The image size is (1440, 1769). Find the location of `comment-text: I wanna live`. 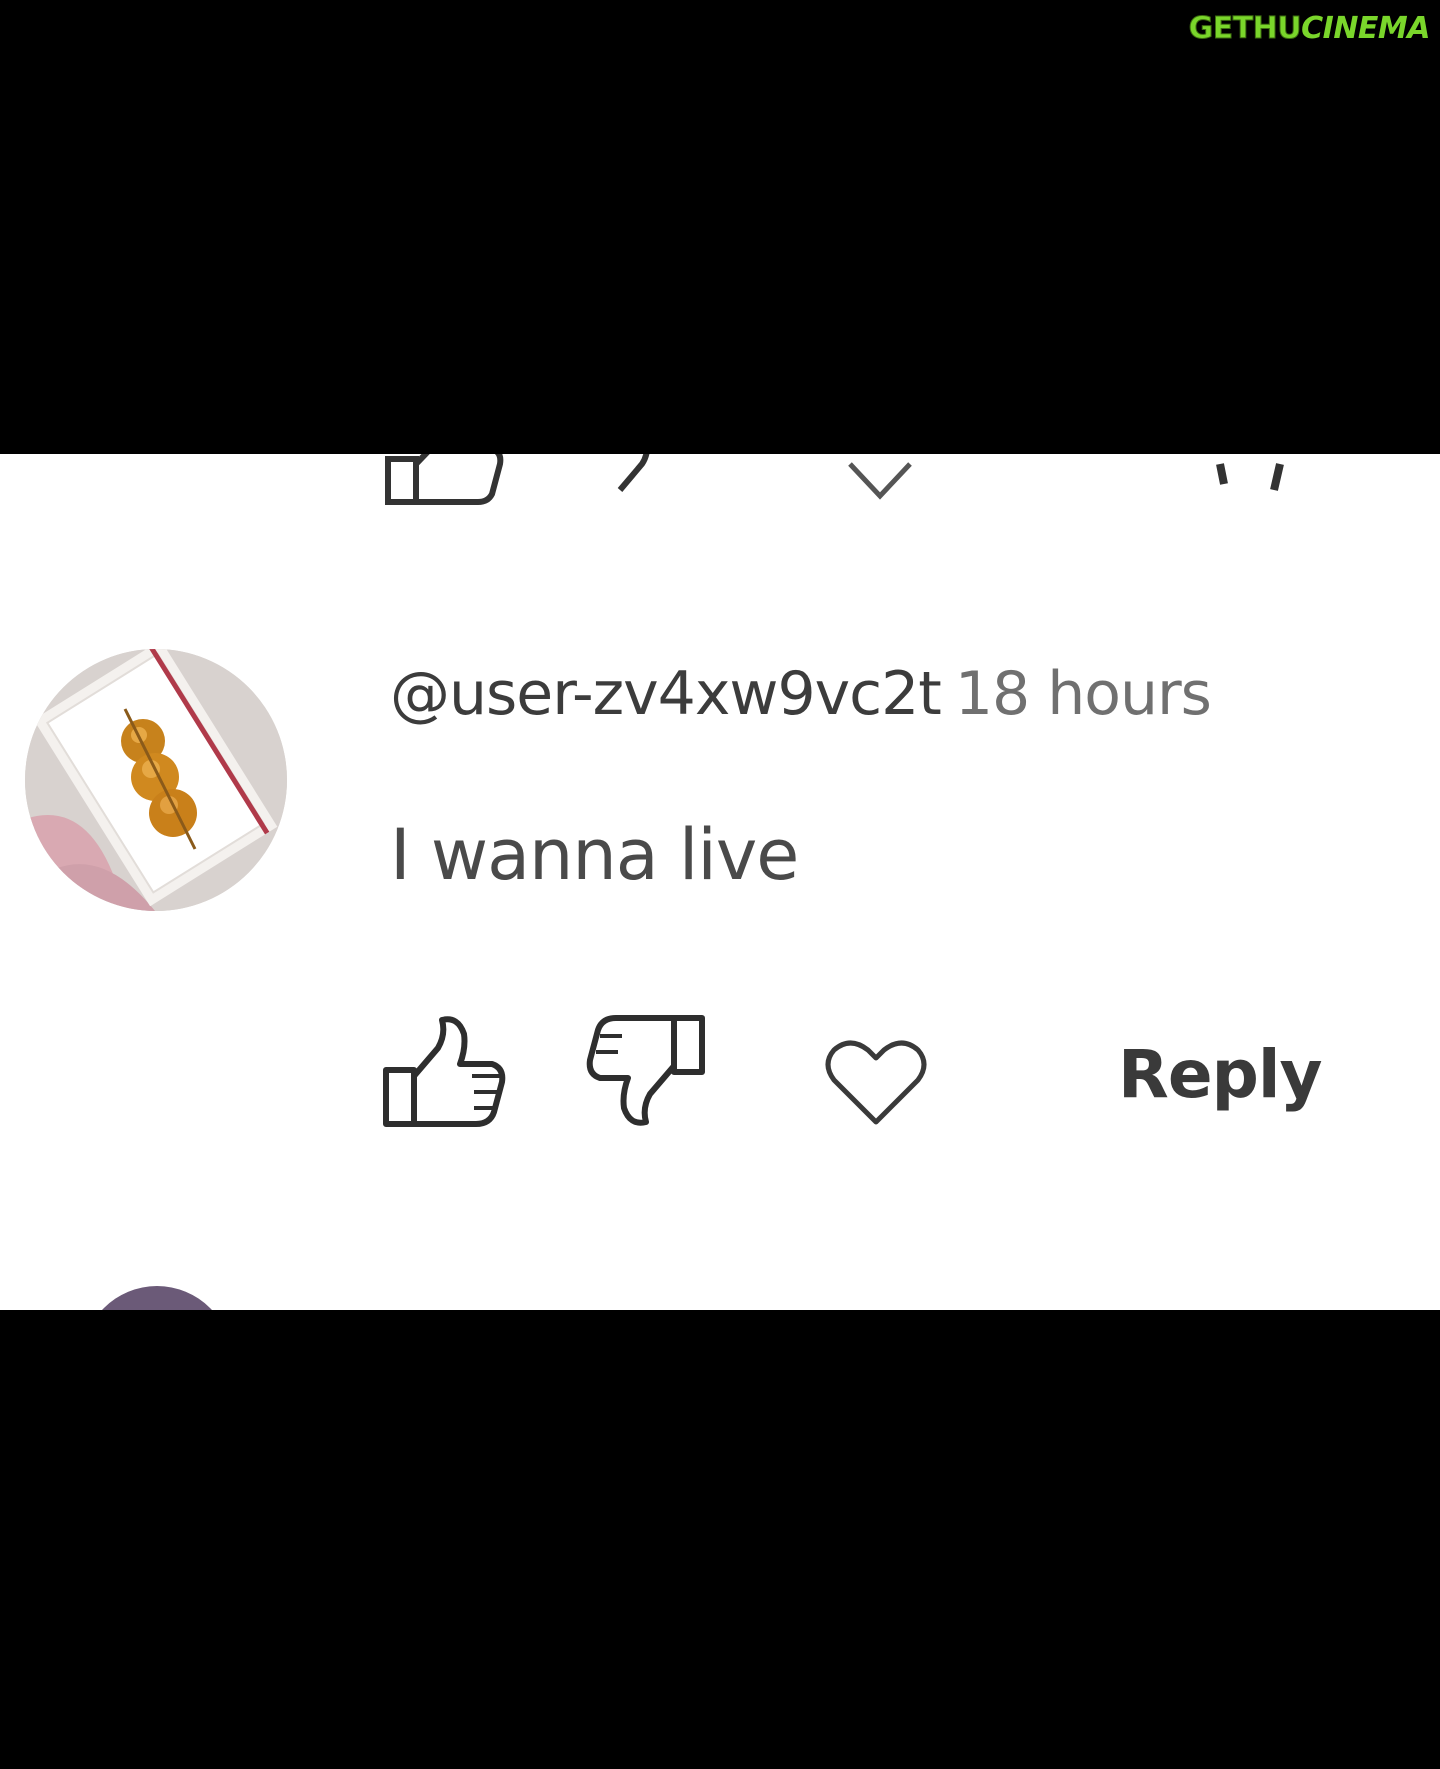

comment-text: I wanna live is located at coordinates (594, 855).